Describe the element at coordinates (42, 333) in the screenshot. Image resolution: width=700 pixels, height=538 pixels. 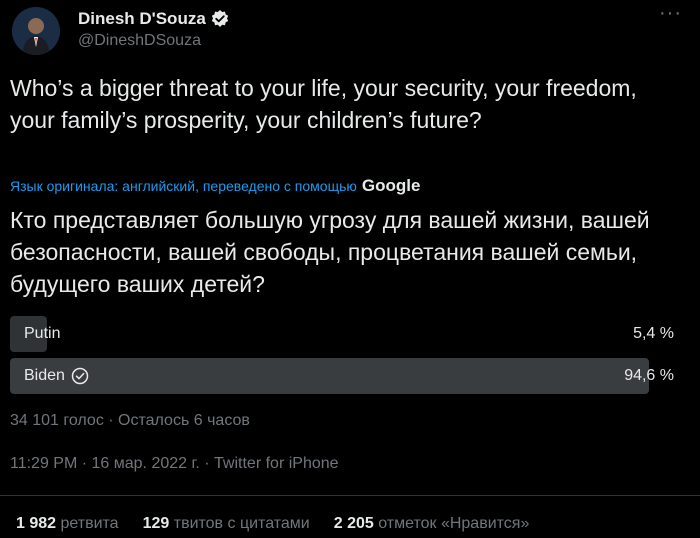
I see `poll-option-label: Putin` at that location.